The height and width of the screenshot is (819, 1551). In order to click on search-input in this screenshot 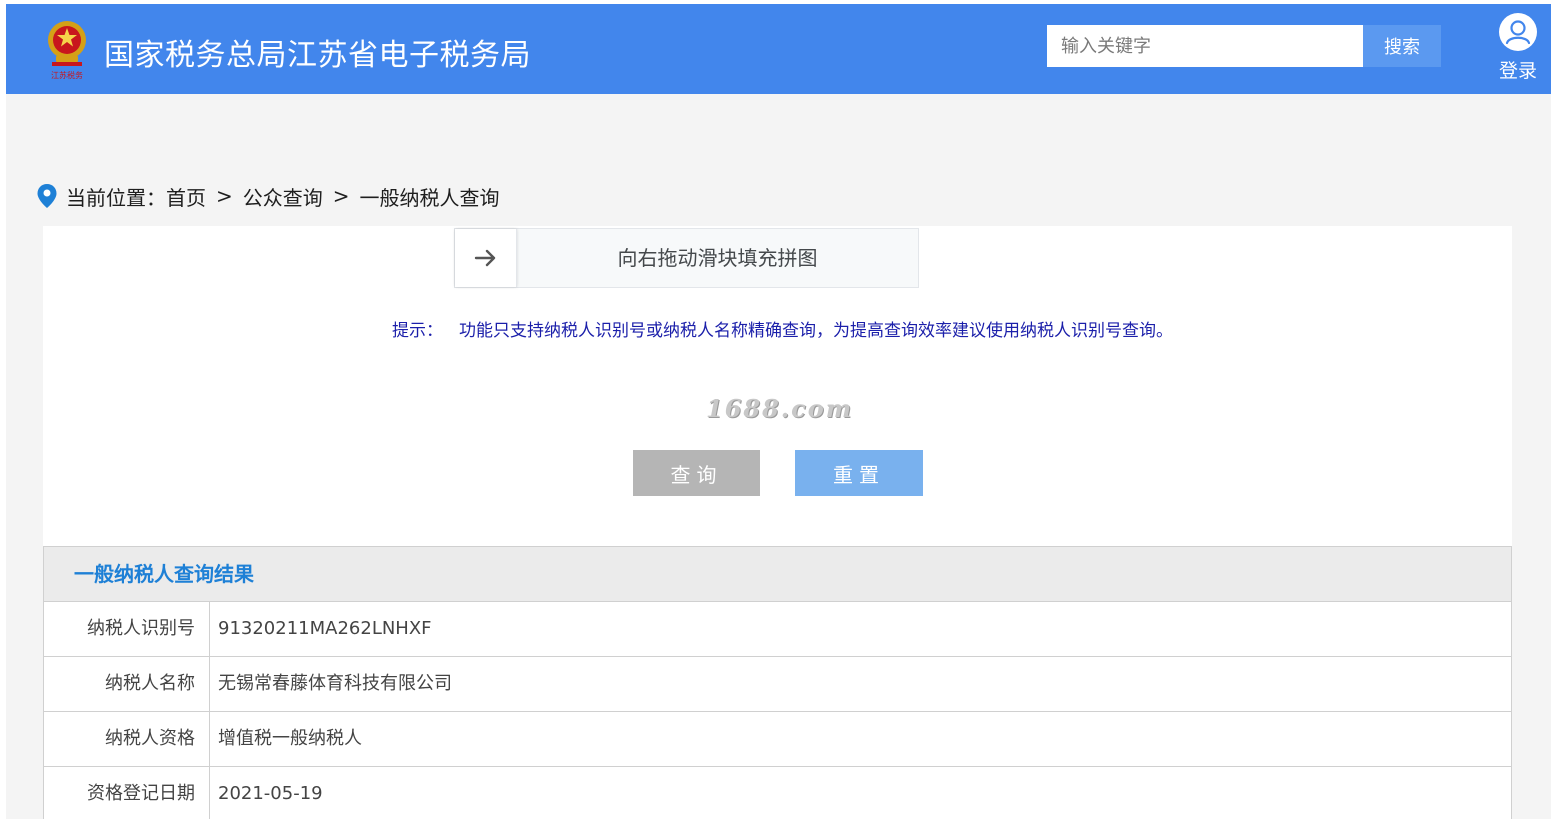, I will do `click(1205, 46)`.